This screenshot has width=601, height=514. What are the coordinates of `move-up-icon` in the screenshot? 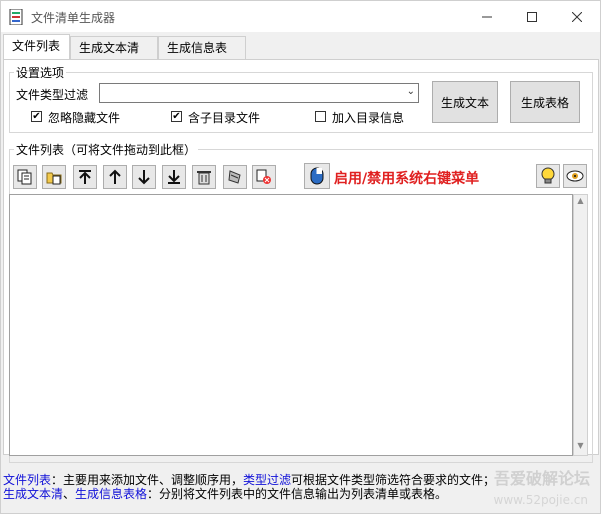 It's located at (115, 176).